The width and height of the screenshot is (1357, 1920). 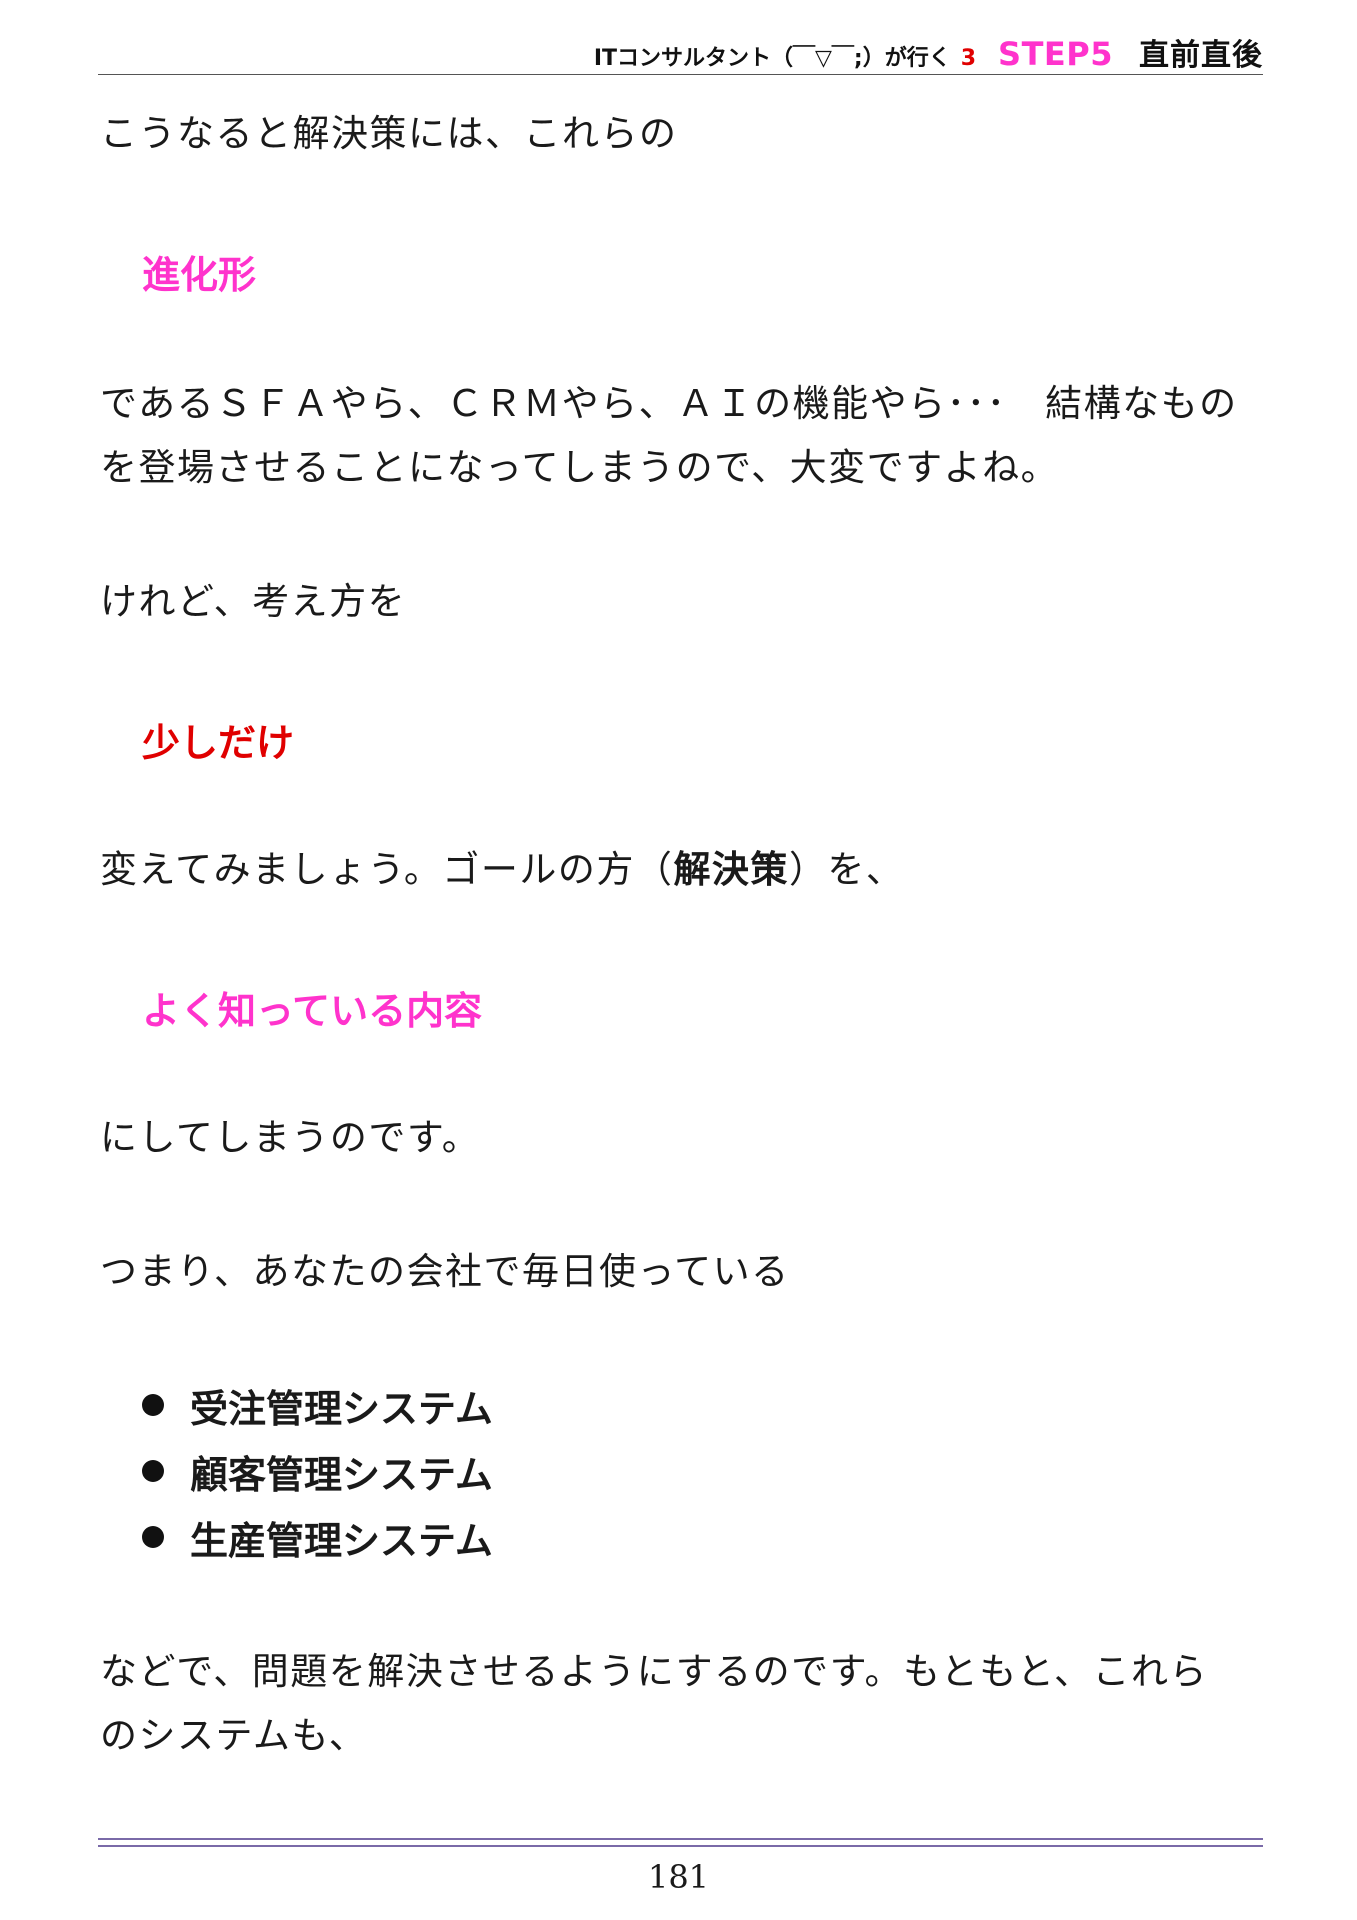 What do you see at coordinates (1201, 55) in the screenshot?
I see `section-title: 直前直後` at bounding box center [1201, 55].